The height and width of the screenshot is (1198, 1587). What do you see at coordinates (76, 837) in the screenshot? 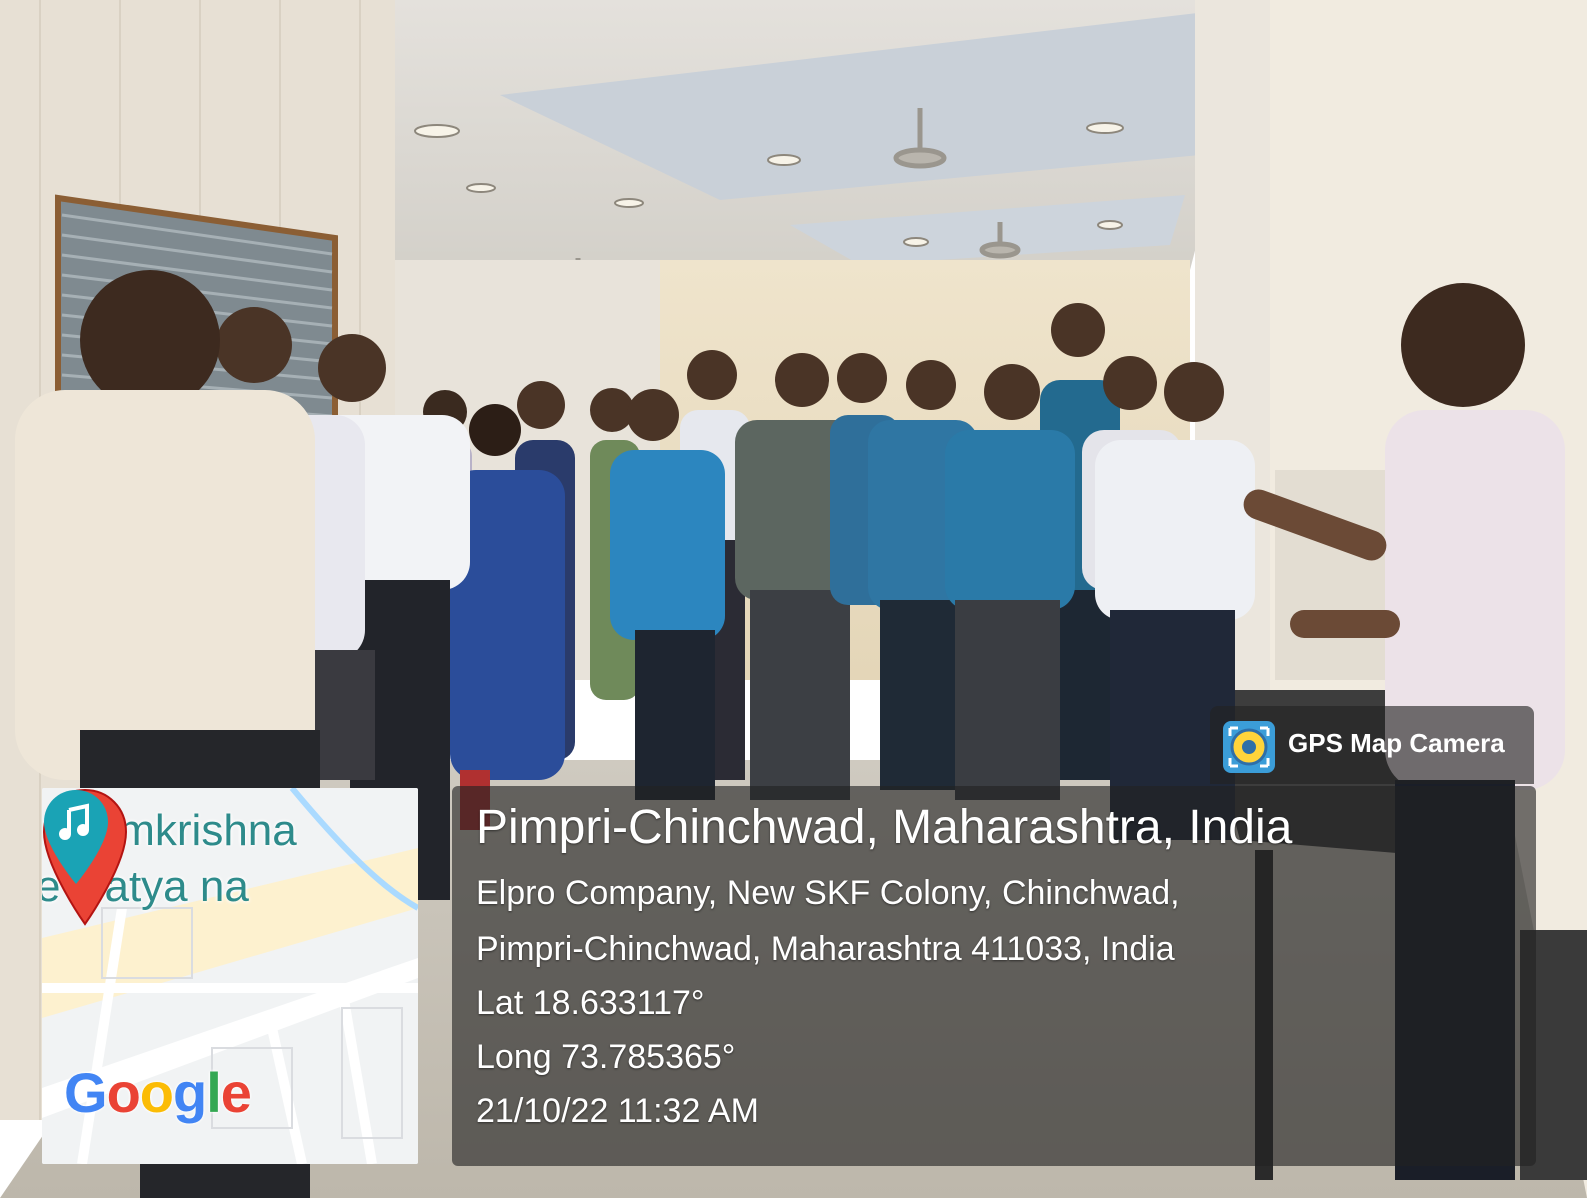
I see `music-venue-pin-icon` at bounding box center [76, 837].